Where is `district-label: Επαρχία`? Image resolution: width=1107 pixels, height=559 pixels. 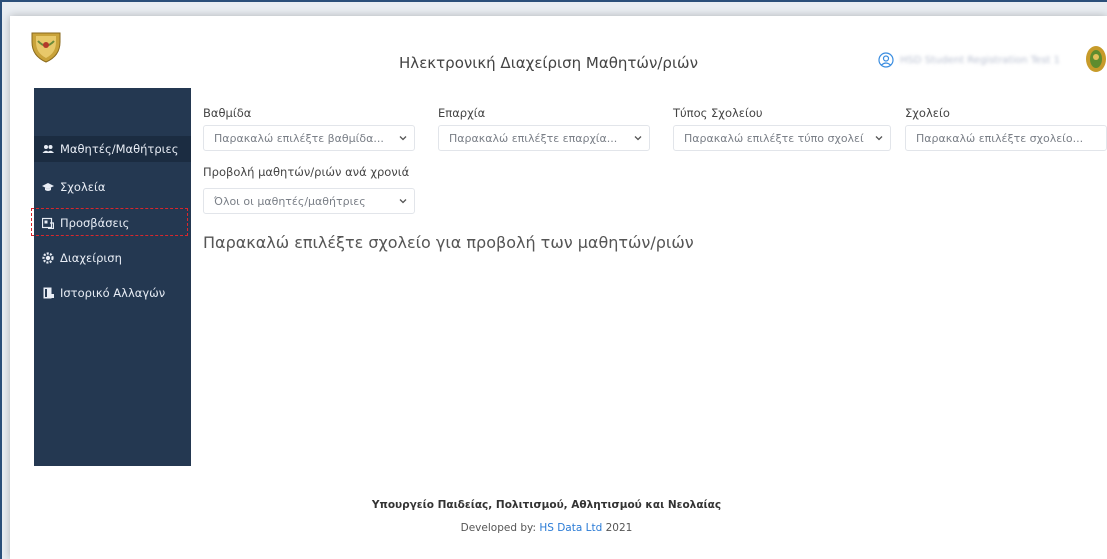 district-label: Επαρχία is located at coordinates (462, 113).